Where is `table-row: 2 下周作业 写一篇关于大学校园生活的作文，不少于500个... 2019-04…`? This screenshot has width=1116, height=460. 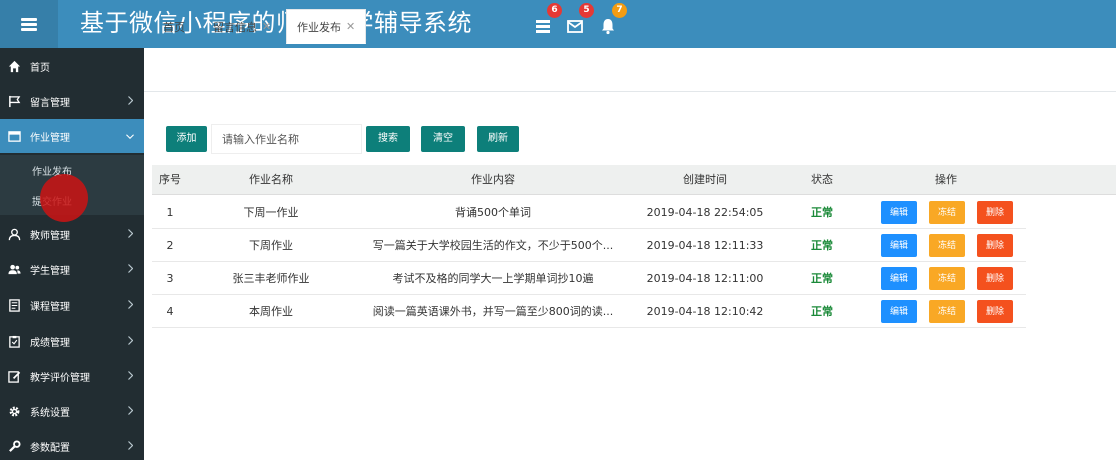 table-row: 2 下周作业 写一篇关于大学校园生活的作文，不少于500个... 2019-04… is located at coordinates (634, 245).